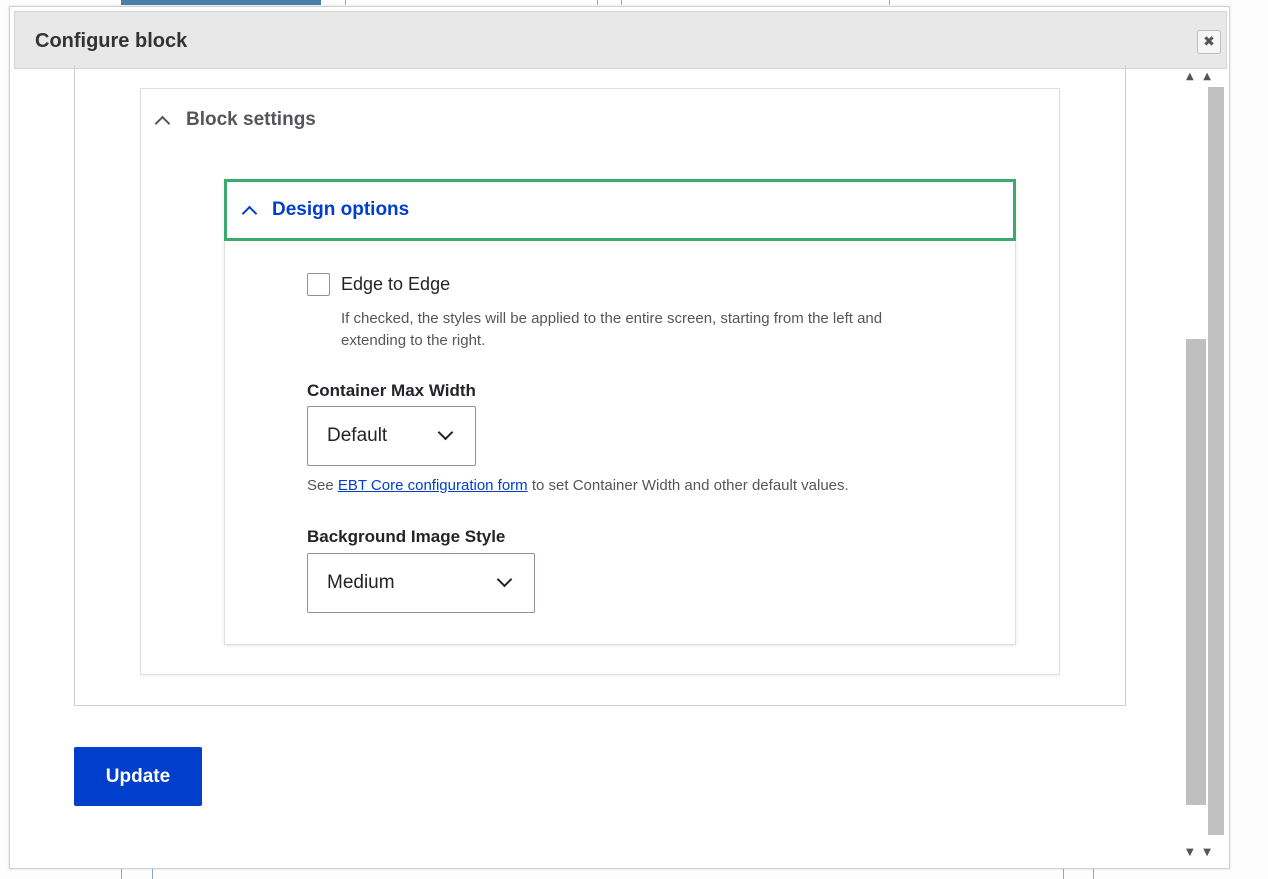 This screenshot has width=1268, height=879. Describe the element at coordinates (421, 583) in the screenshot. I see `background-image-style-select: Medium` at that location.